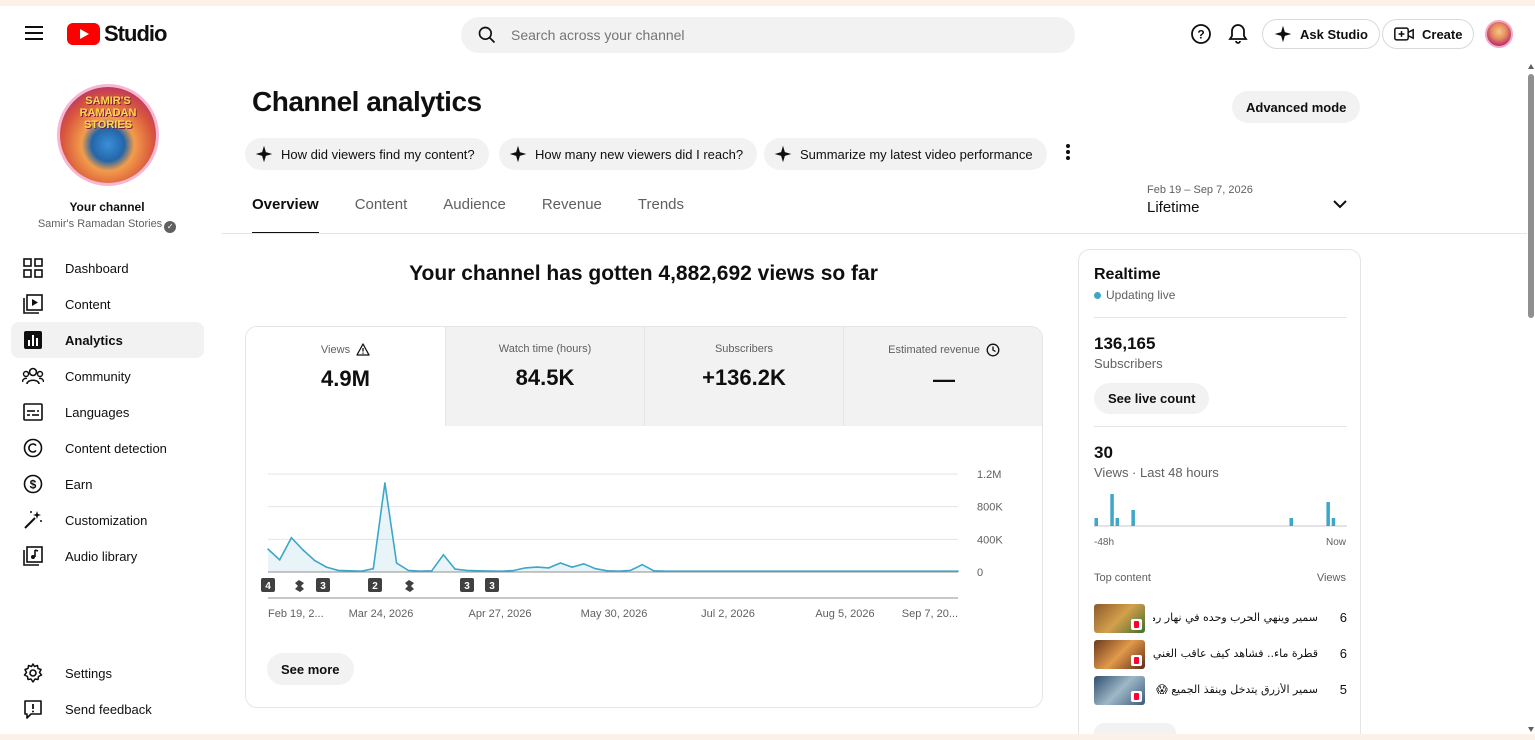 Image resolution: width=1535 pixels, height=740 pixels. I want to click on notifications-bell-icon, so click(1238, 34).